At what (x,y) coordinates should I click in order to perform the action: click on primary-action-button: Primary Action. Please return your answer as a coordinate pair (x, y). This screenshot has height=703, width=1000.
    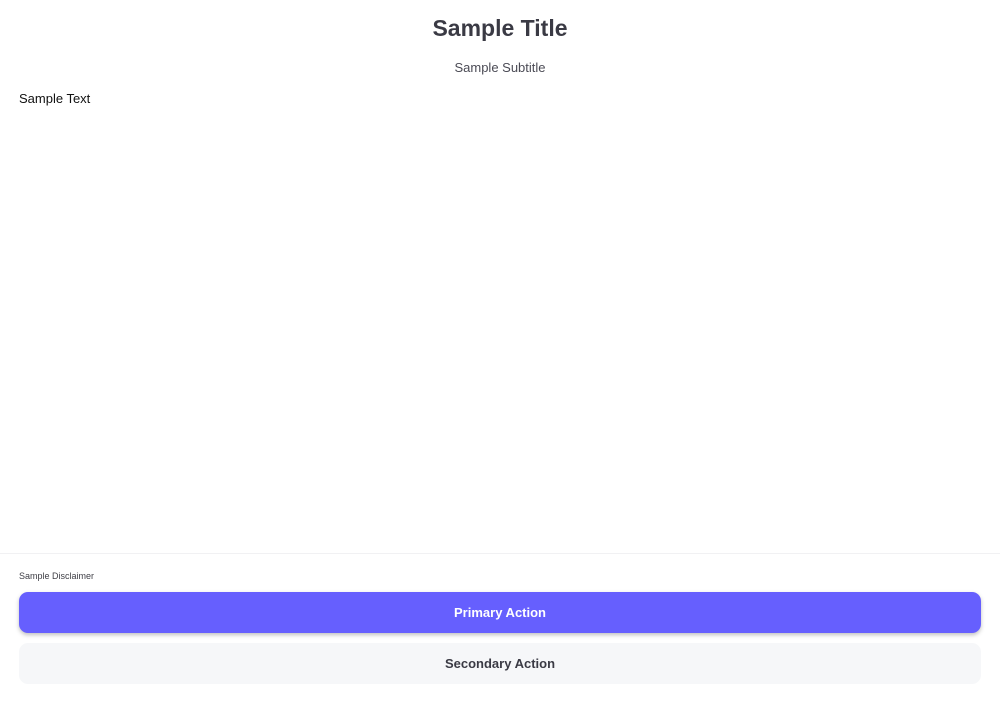
    Looking at the image, I should click on (500, 612).